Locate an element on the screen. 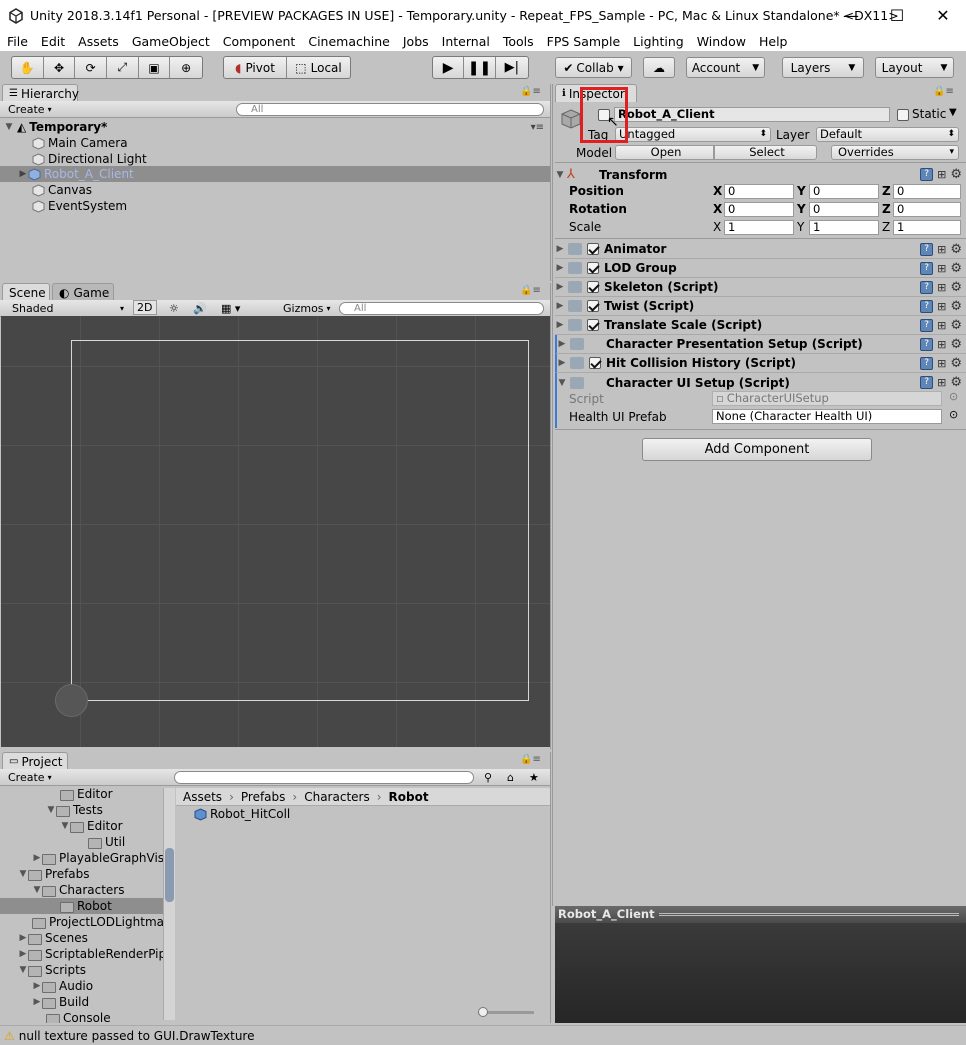 The width and height of the screenshot is (966, 1045). move-tool-icon: ✥ is located at coordinates (60, 67).